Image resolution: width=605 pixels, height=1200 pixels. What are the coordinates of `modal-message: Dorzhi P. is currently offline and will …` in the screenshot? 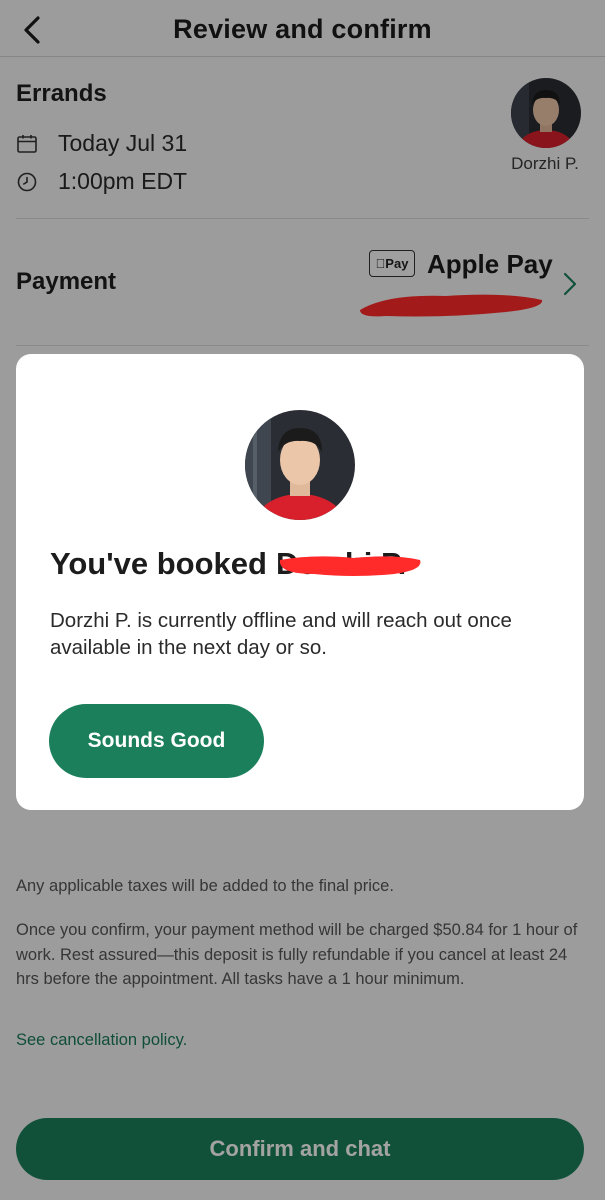 It's located at (281, 634).